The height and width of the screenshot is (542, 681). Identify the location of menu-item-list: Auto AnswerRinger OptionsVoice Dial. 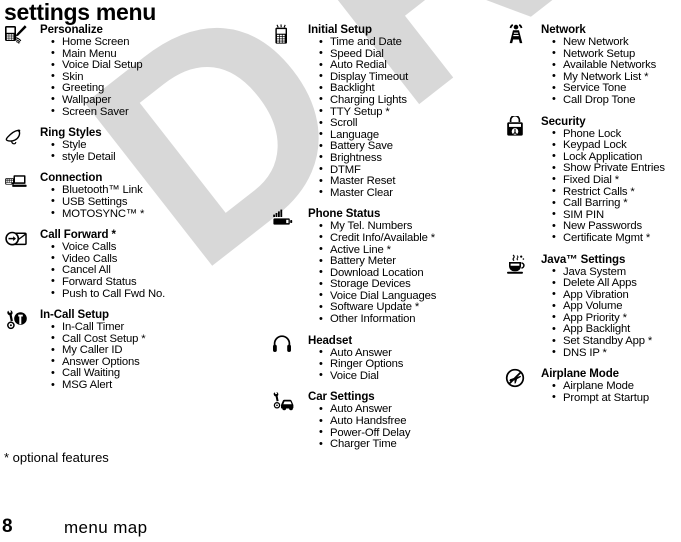
(405, 365).